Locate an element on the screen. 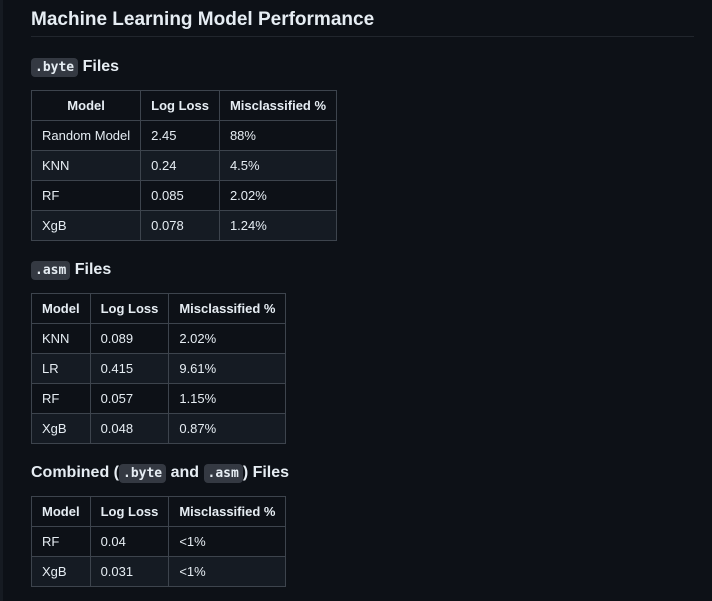 This screenshot has height=601, width=712. table-row: KNN 0.24 4.5% is located at coordinates (184, 165).